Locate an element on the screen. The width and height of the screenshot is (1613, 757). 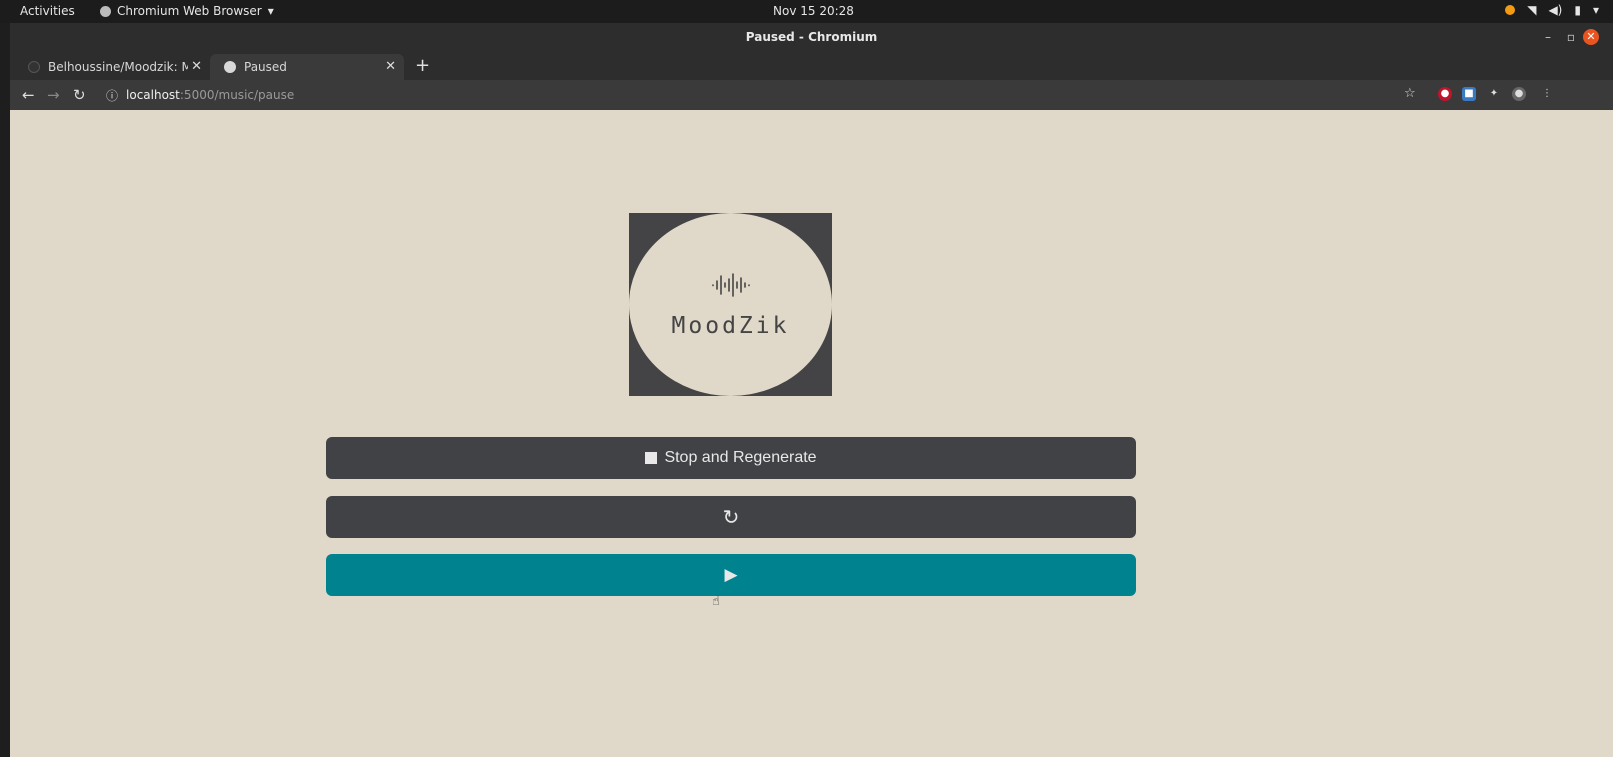
info-icon: ⓘ is located at coordinates (112, 95).